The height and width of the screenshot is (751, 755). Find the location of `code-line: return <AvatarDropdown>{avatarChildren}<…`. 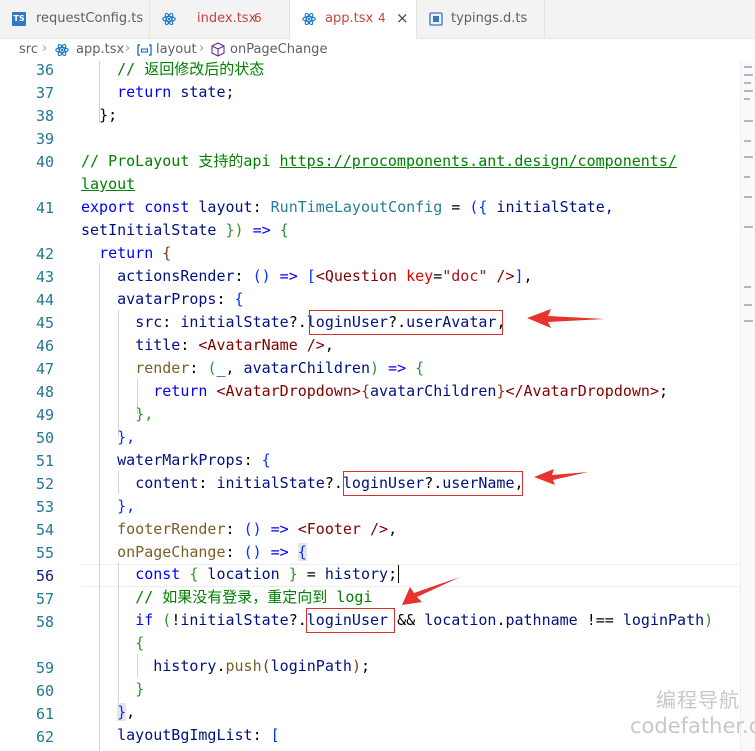

code-line: return <AvatarDropdown>{avatarChildren}<… is located at coordinates (411, 391).